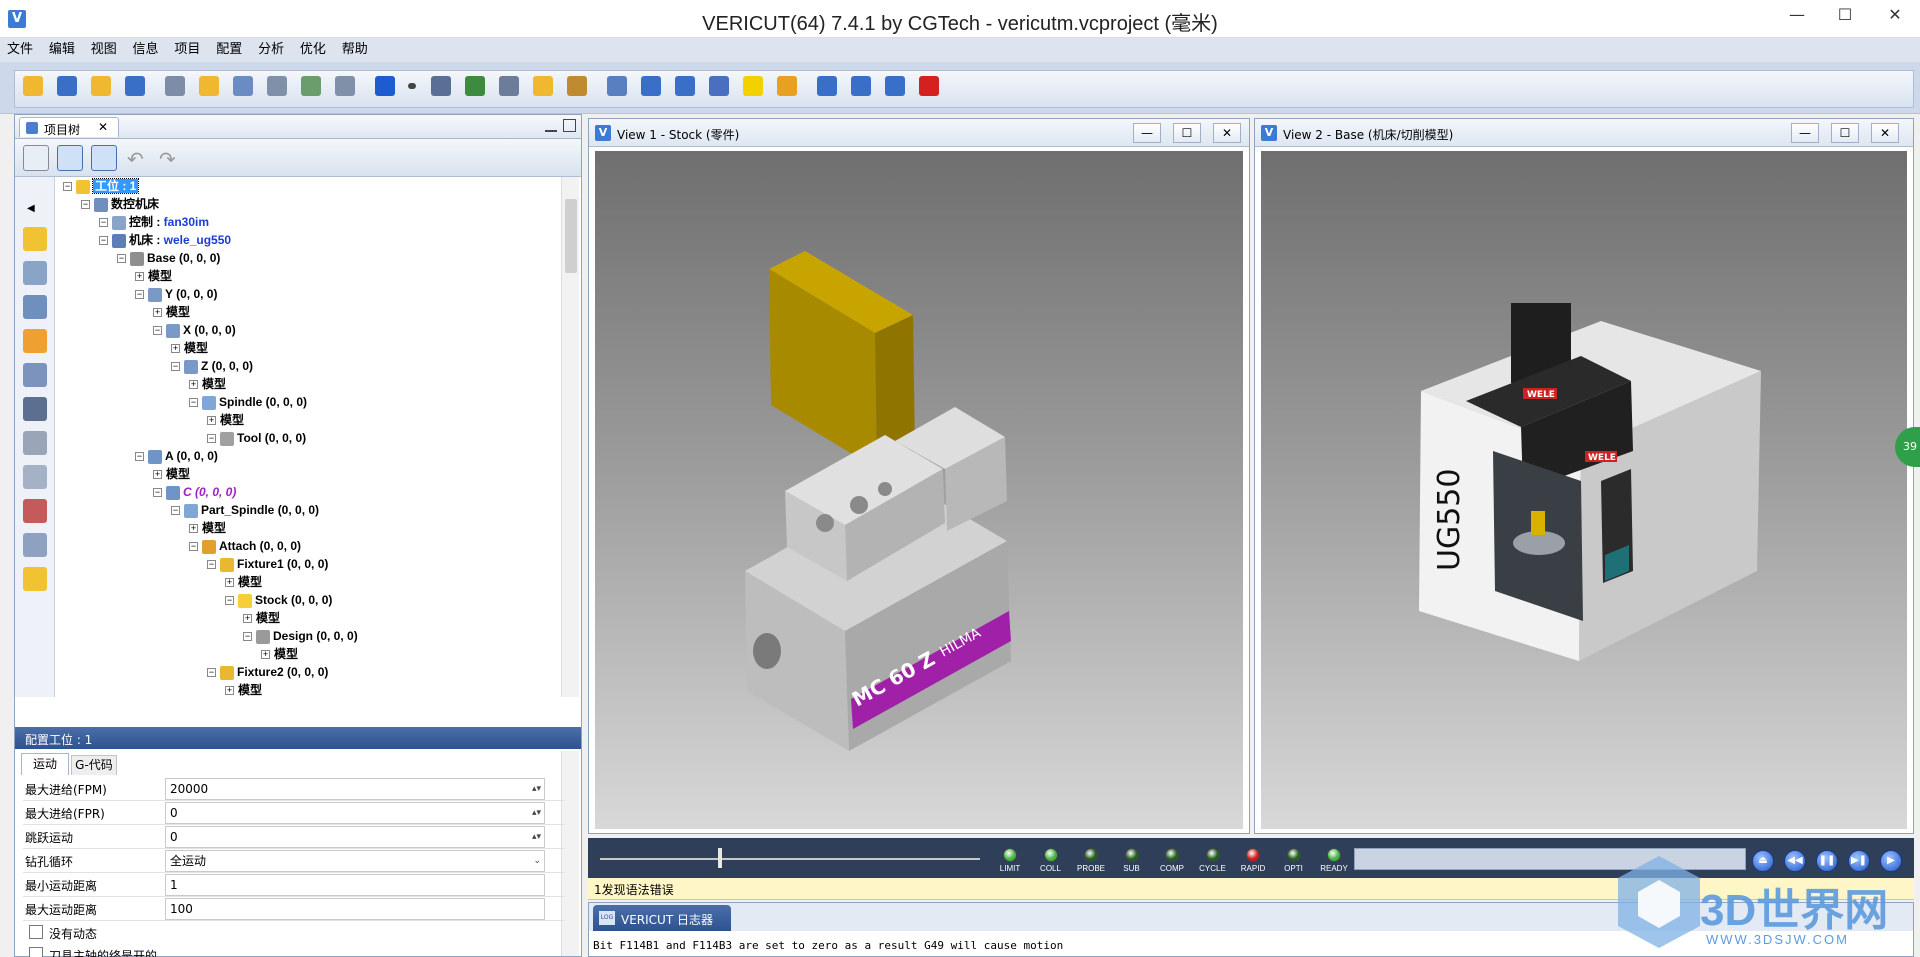  What do you see at coordinates (355, 909) in the screenshot?
I see `config-input: 100` at bounding box center [355, 909].